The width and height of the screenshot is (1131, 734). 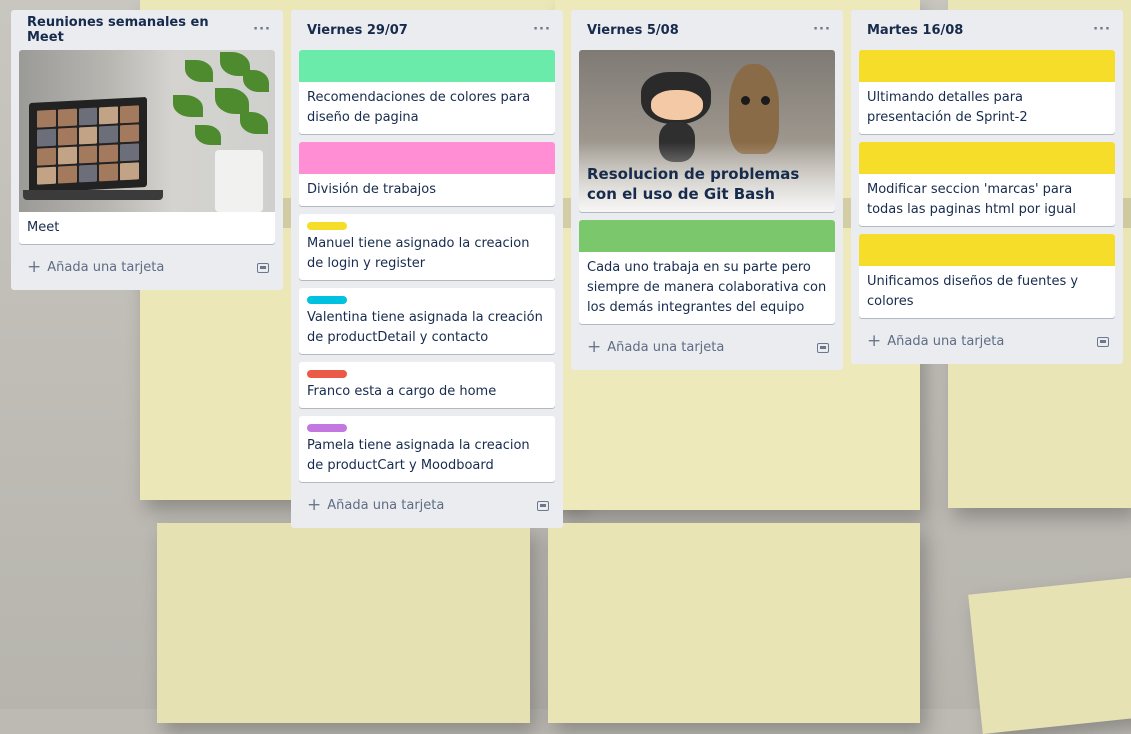 What do you see at coordinates (707, 30) in the screenshot?
I see `list-header: Viernes 5/08 ···` at bounding box center [707, 30].